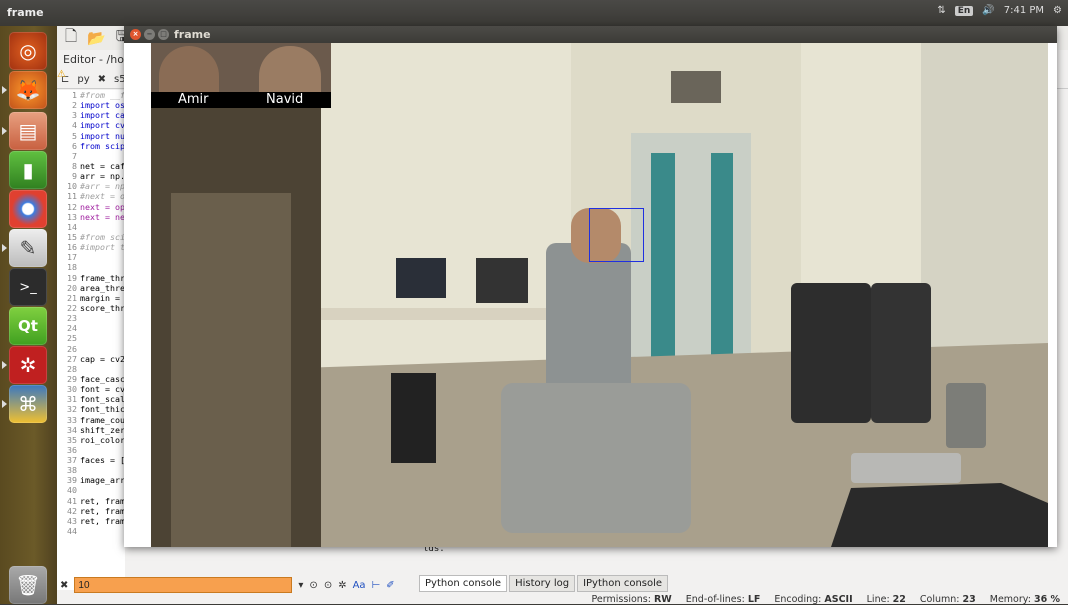 This screenshot has width=1068, height=605. What do you see at coordinates (91, 308) in the screenshot?
I see `code-line: 22 score_thr` at bounding box center [91, 308].